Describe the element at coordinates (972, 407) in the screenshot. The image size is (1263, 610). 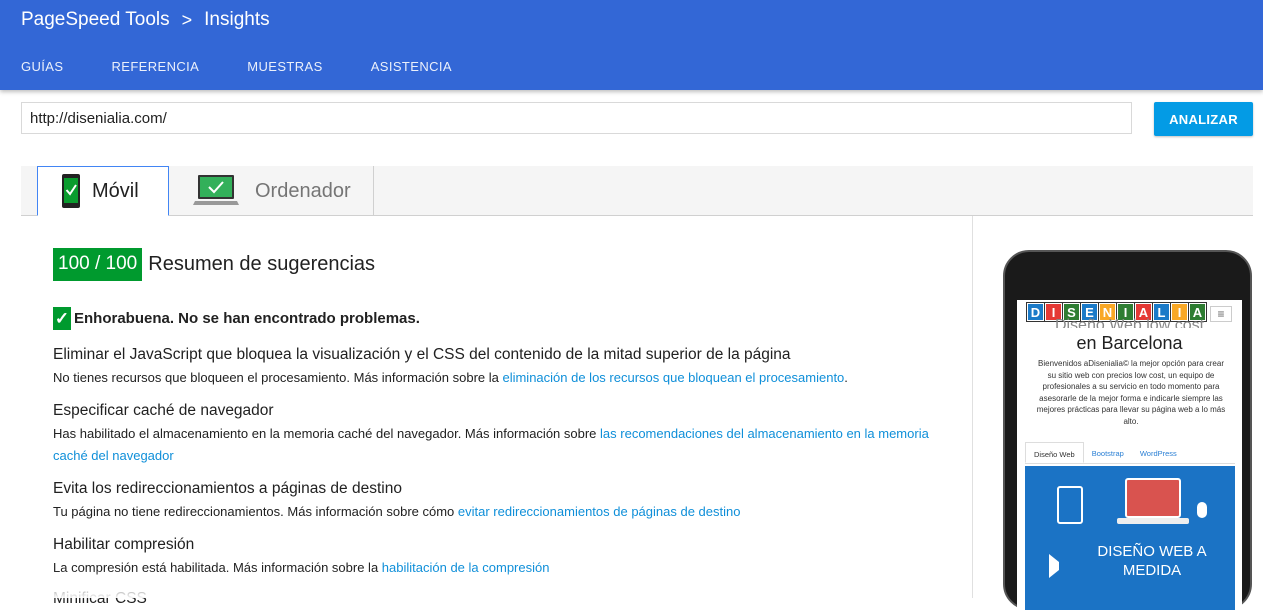
I see `column-divider` at that location.